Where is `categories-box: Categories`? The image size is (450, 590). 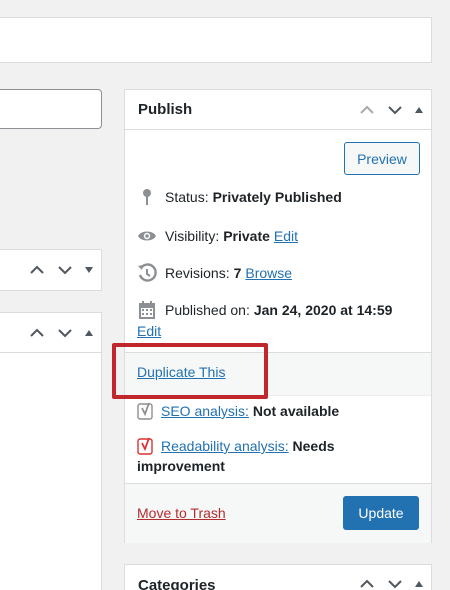
categories-box: Categories is located at coordinates (278, 577).